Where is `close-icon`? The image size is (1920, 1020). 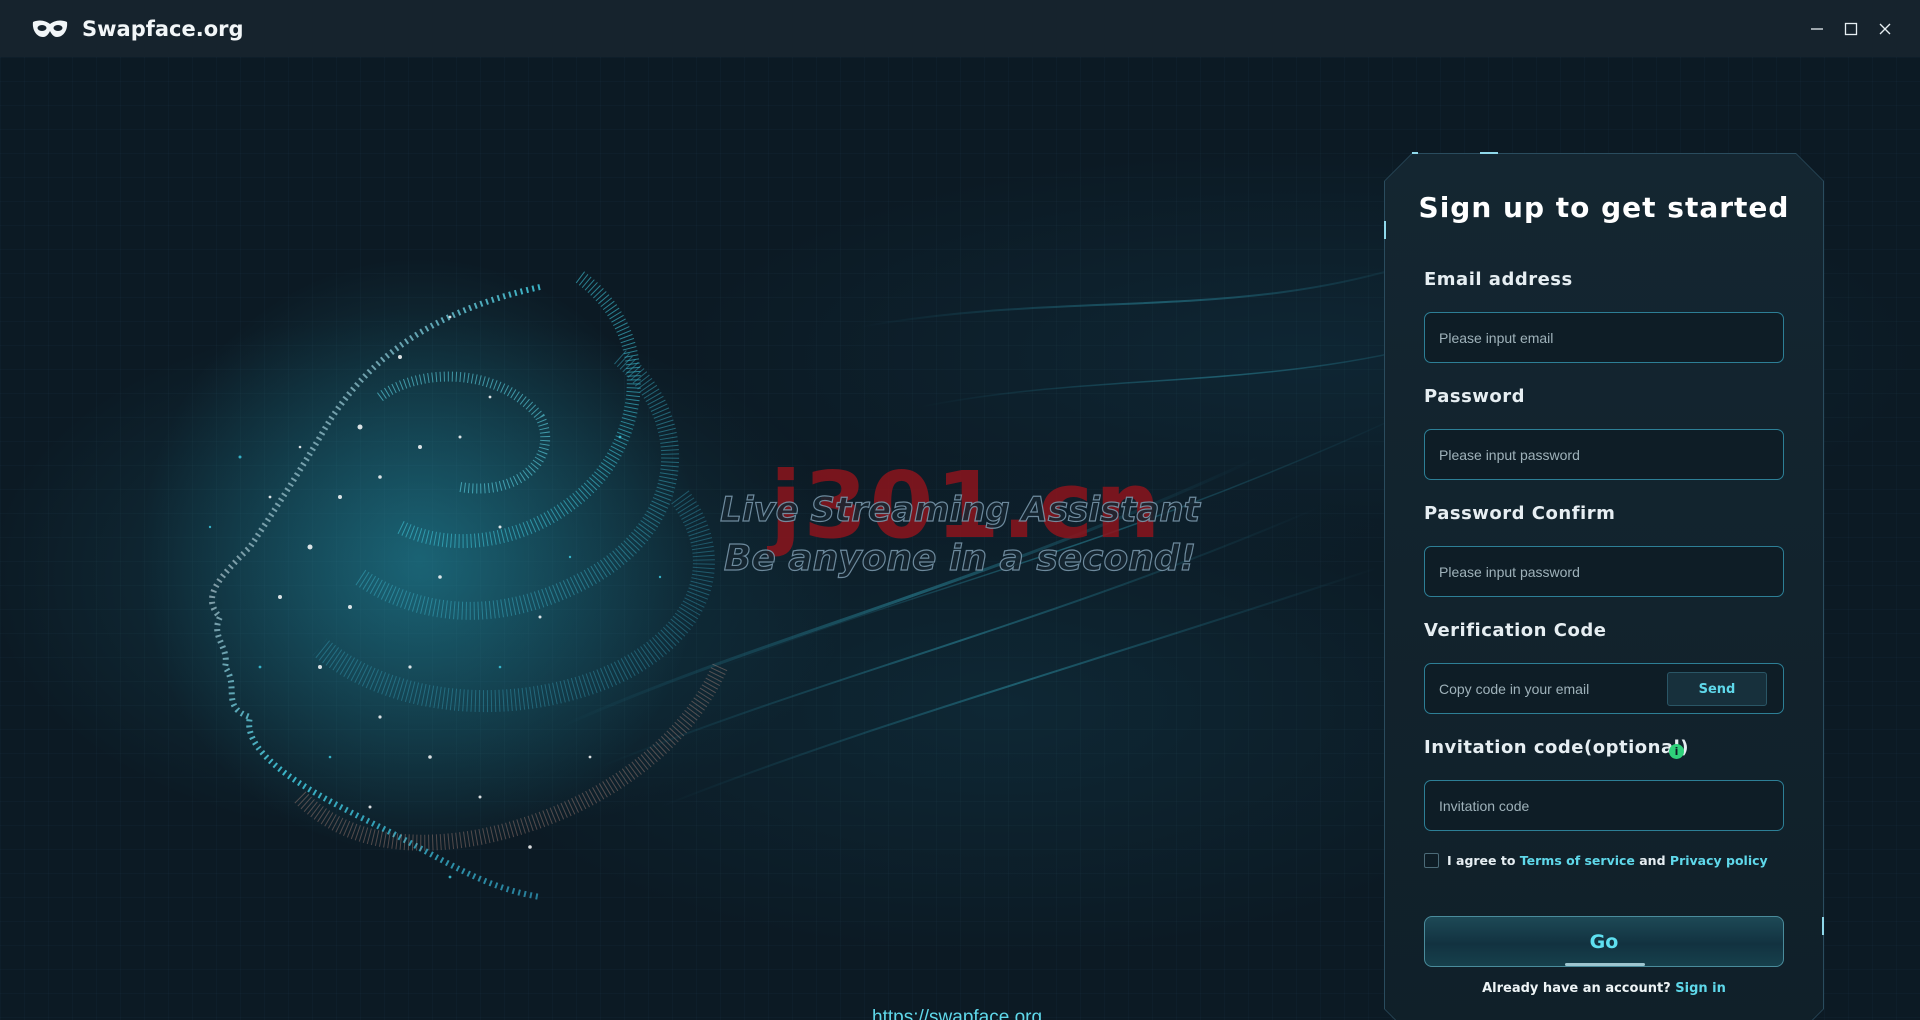 close-icon is located at coordinates (1885, 29).